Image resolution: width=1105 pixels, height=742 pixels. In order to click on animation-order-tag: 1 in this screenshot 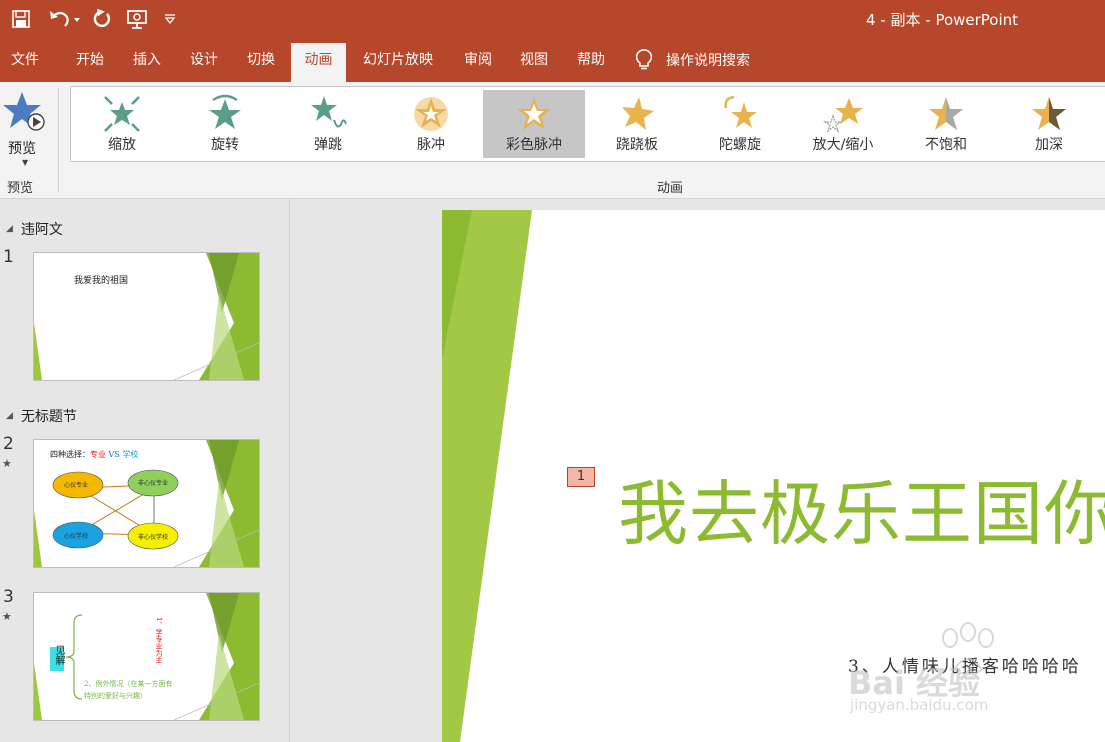, I will do `click(581, 477)`.